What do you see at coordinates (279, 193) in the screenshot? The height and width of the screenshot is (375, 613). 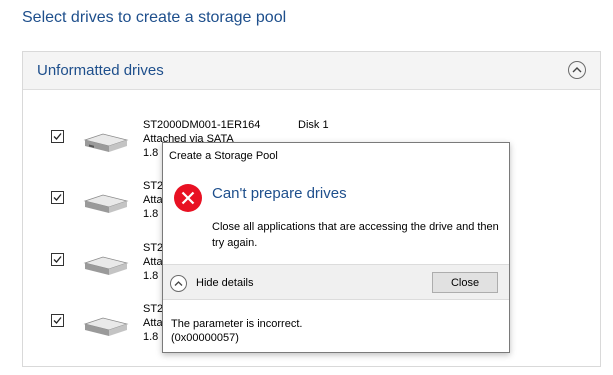 I see `dialog-heading: Can't prepare drives` at bounding box center [279, 193].